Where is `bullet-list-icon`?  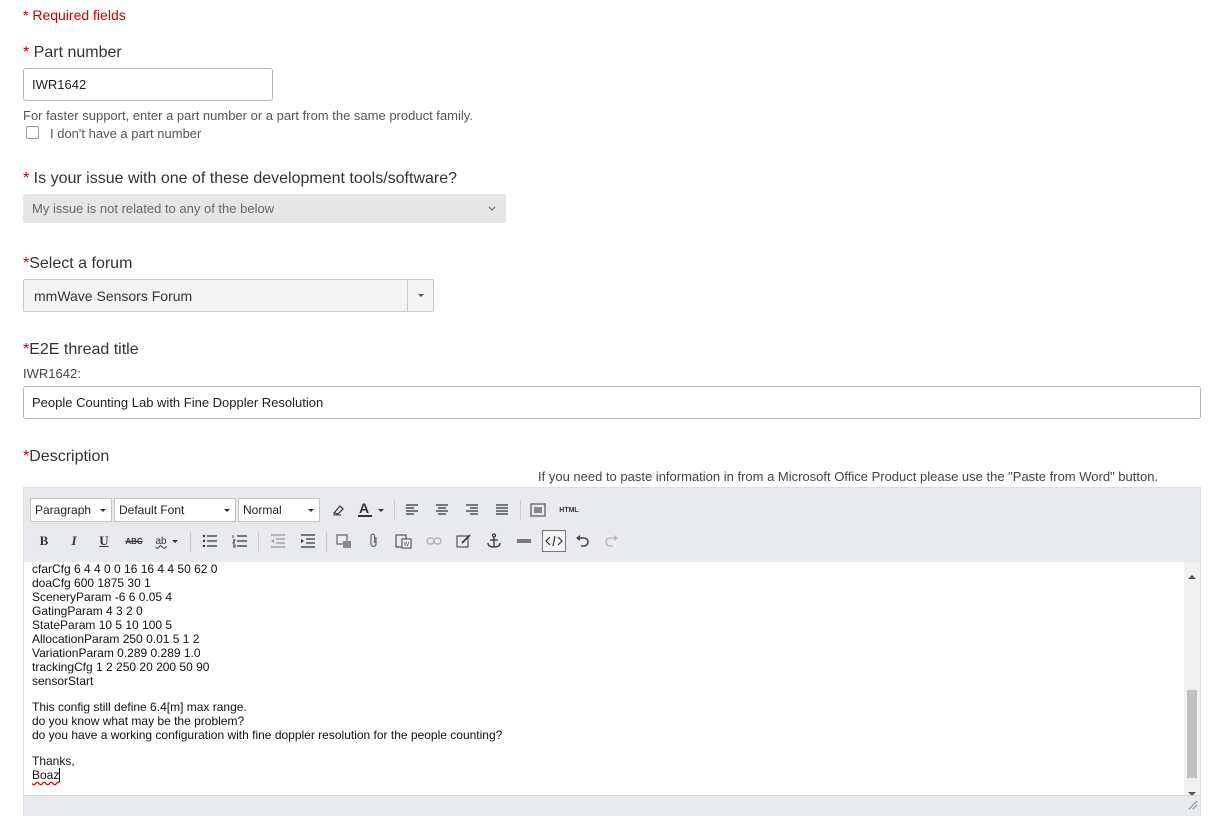
bullet-list-icon is located at coordinates (210, 541).